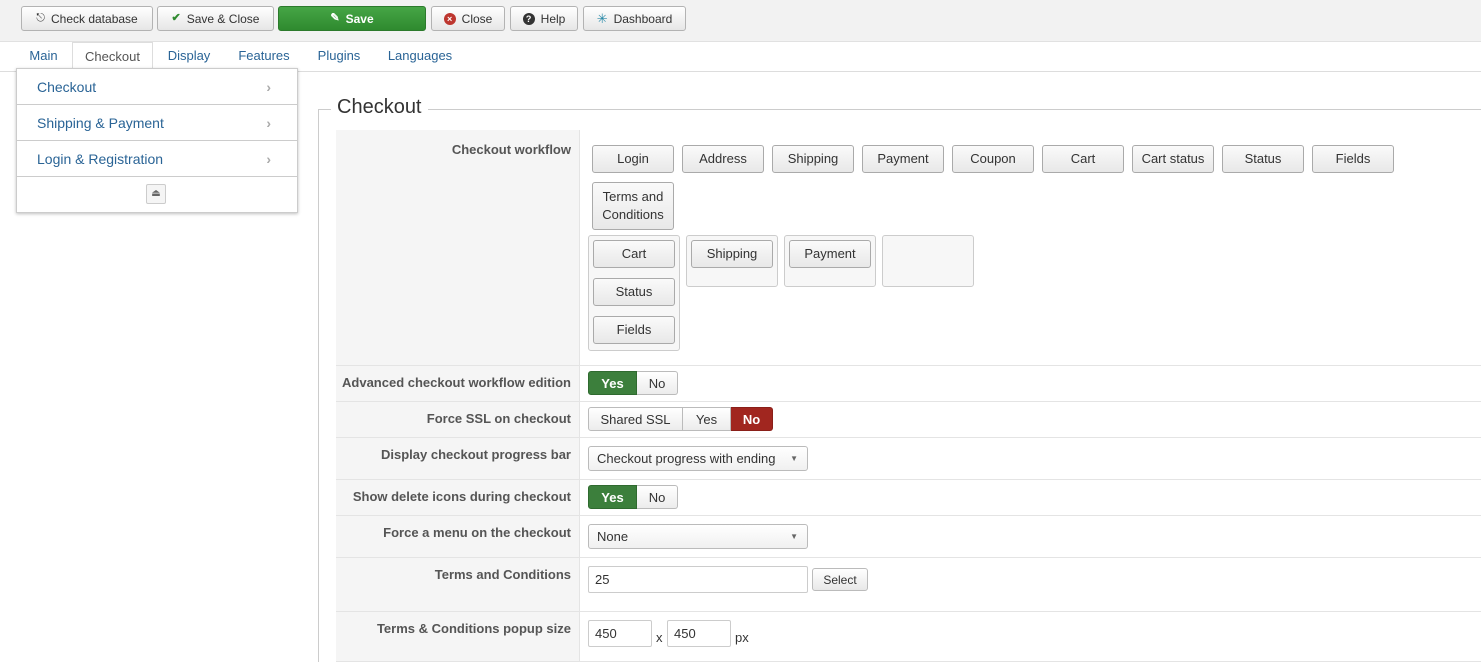  I want to click on force-menu-select: None ▼, so click(698, 536).